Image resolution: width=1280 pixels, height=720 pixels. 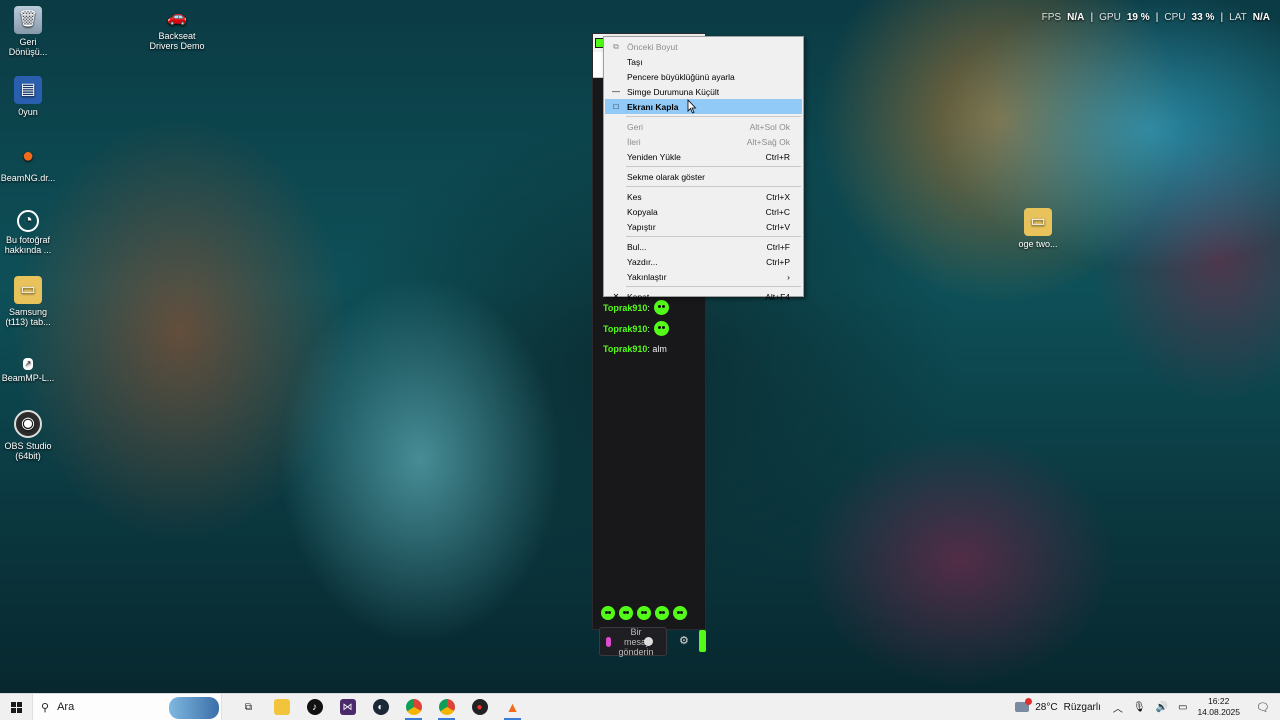 I want to click on menu-item-print: Yazdır... Ctrl+P, so click(x=703, y=261).